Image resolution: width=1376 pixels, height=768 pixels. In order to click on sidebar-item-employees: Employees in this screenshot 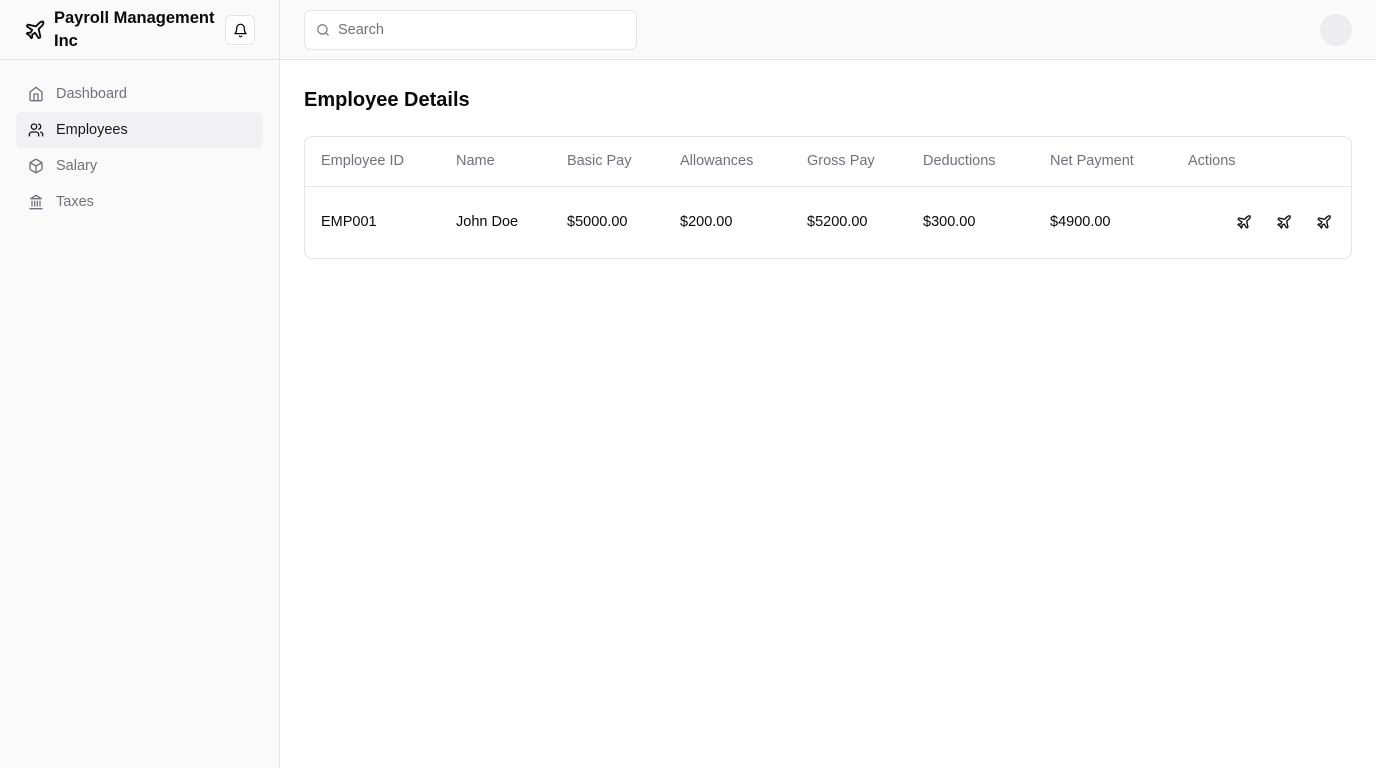, I will do `click(139, 130)`.